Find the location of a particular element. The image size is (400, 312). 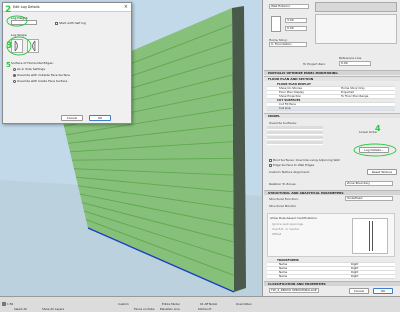

override-surfaces-label: Override Surfaces: is located at coordinates (283, 123).